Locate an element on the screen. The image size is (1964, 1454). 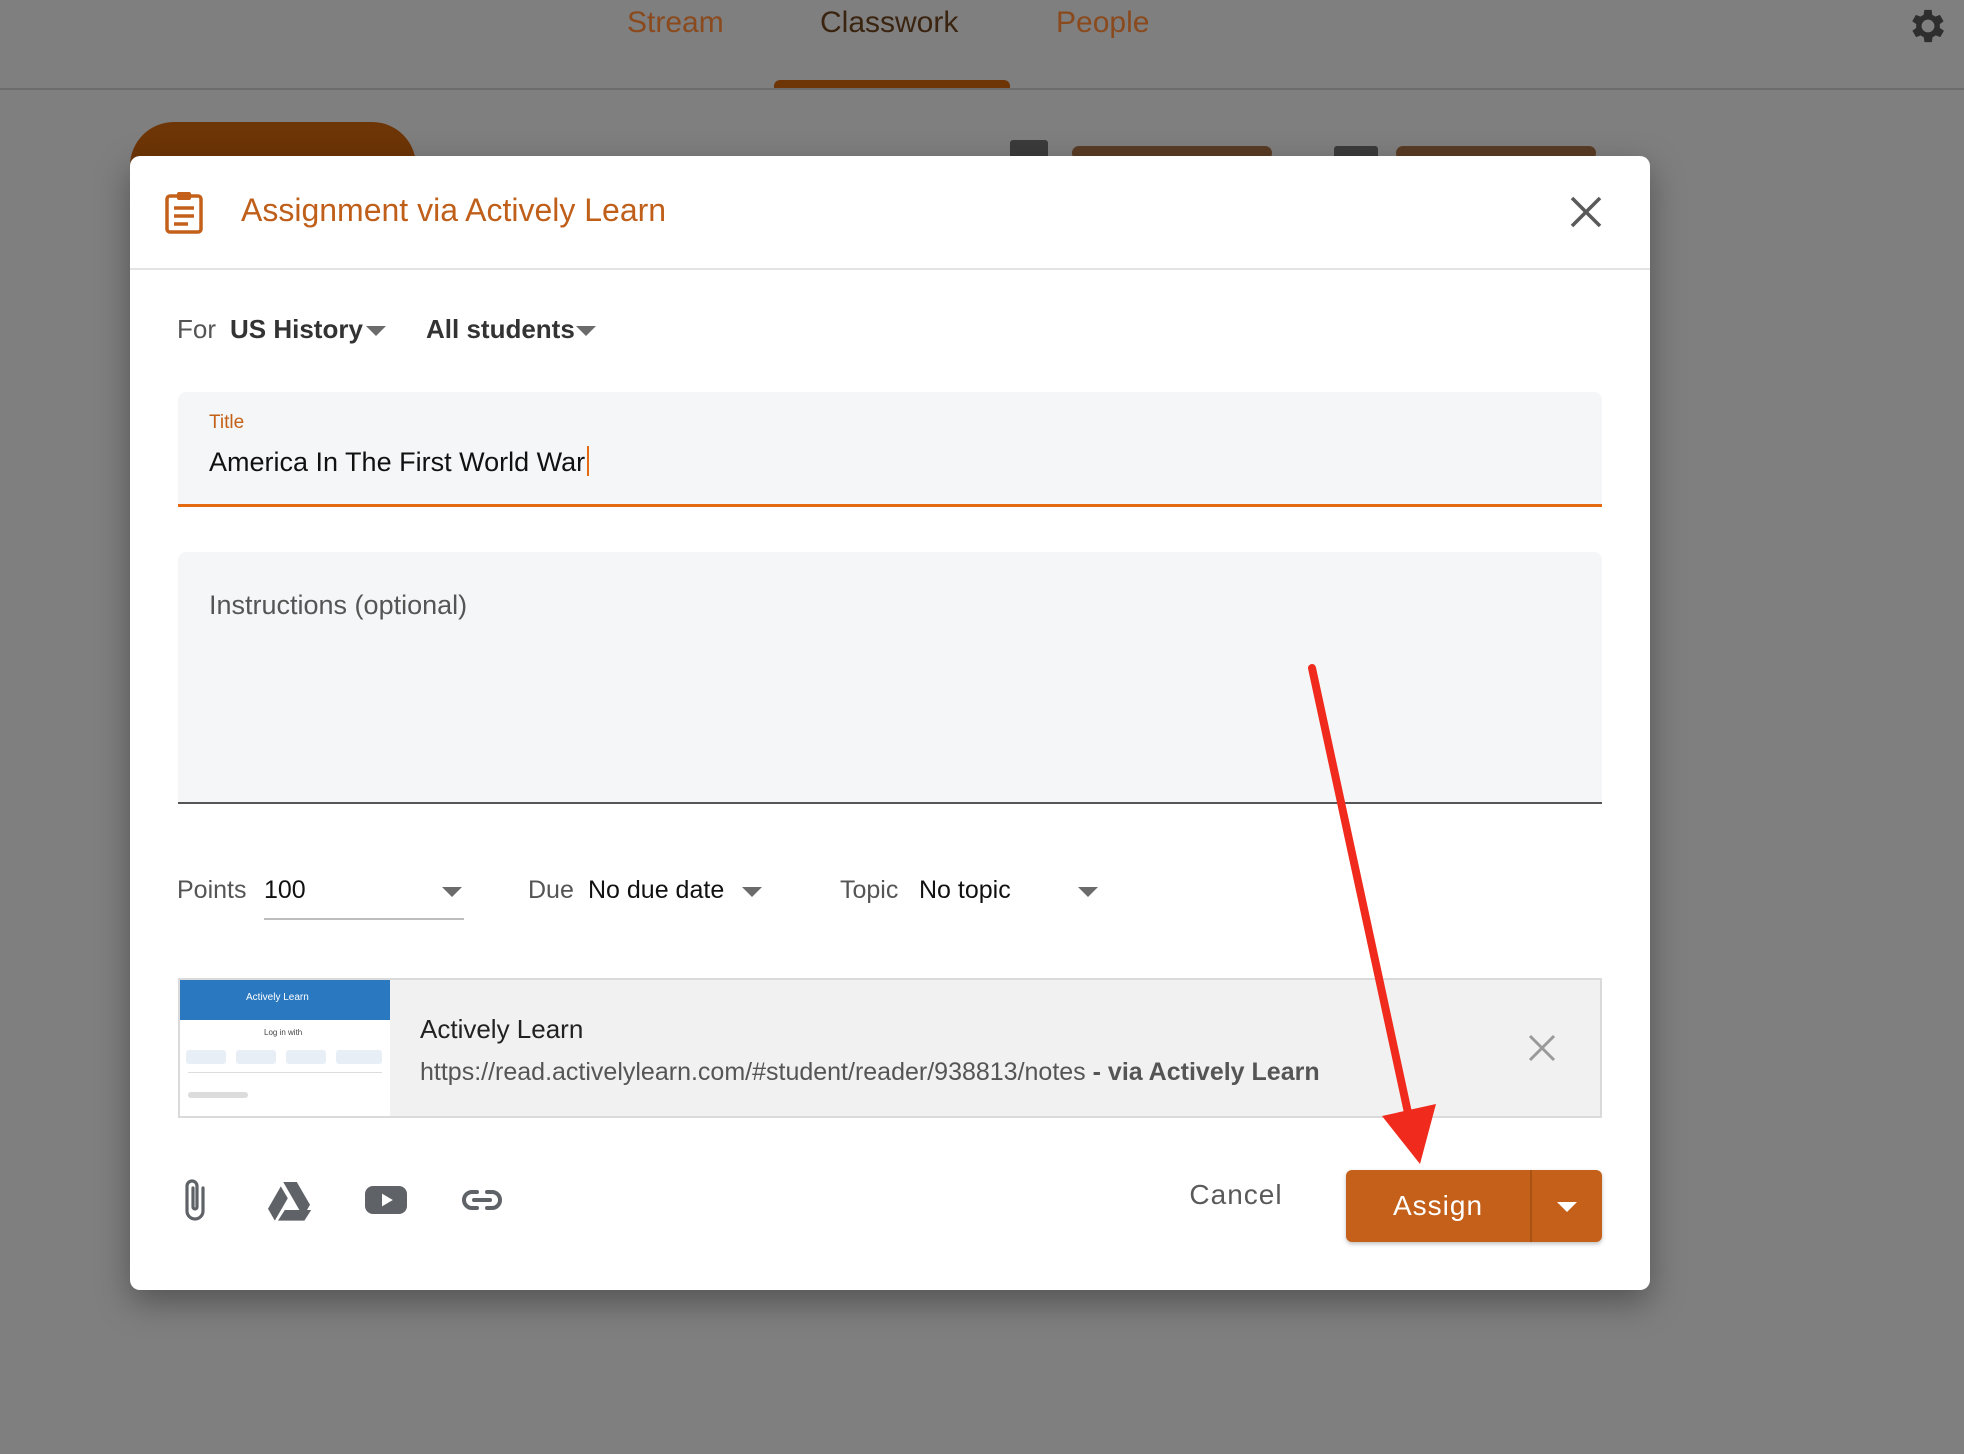
top-navigation-bar: Stream Classwork People is located at coordinates (982, 45).